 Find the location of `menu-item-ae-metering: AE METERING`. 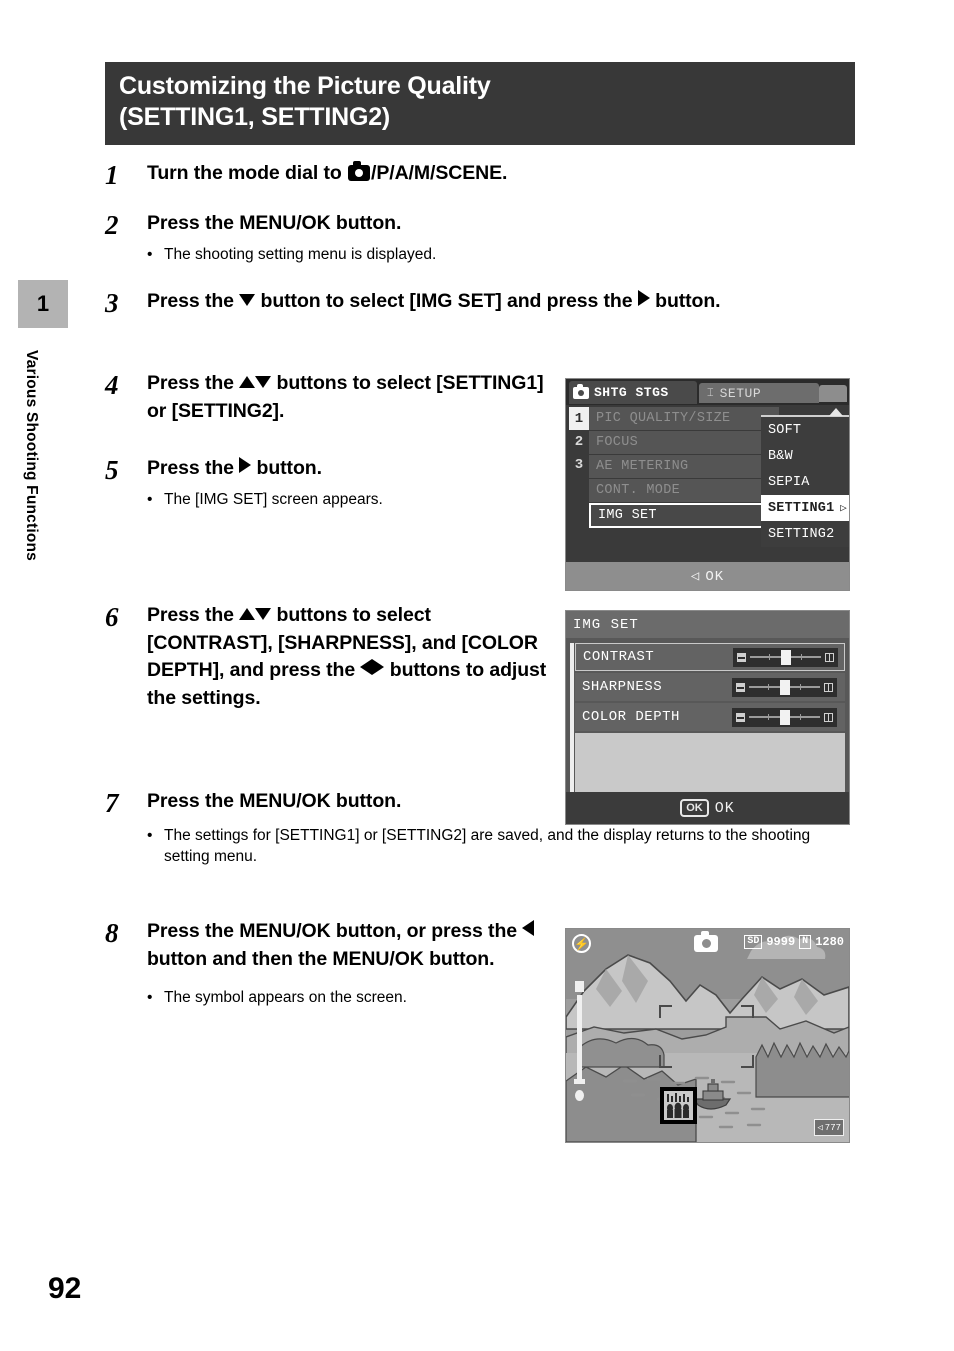

menu-item-ae-metering: AE METERING is located at coordinates (684, 466).